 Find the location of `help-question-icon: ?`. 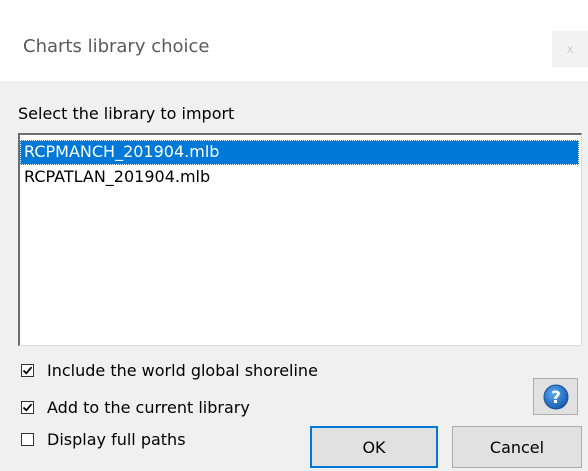

help-question-icon: ? is located at coordinates (555, 396).